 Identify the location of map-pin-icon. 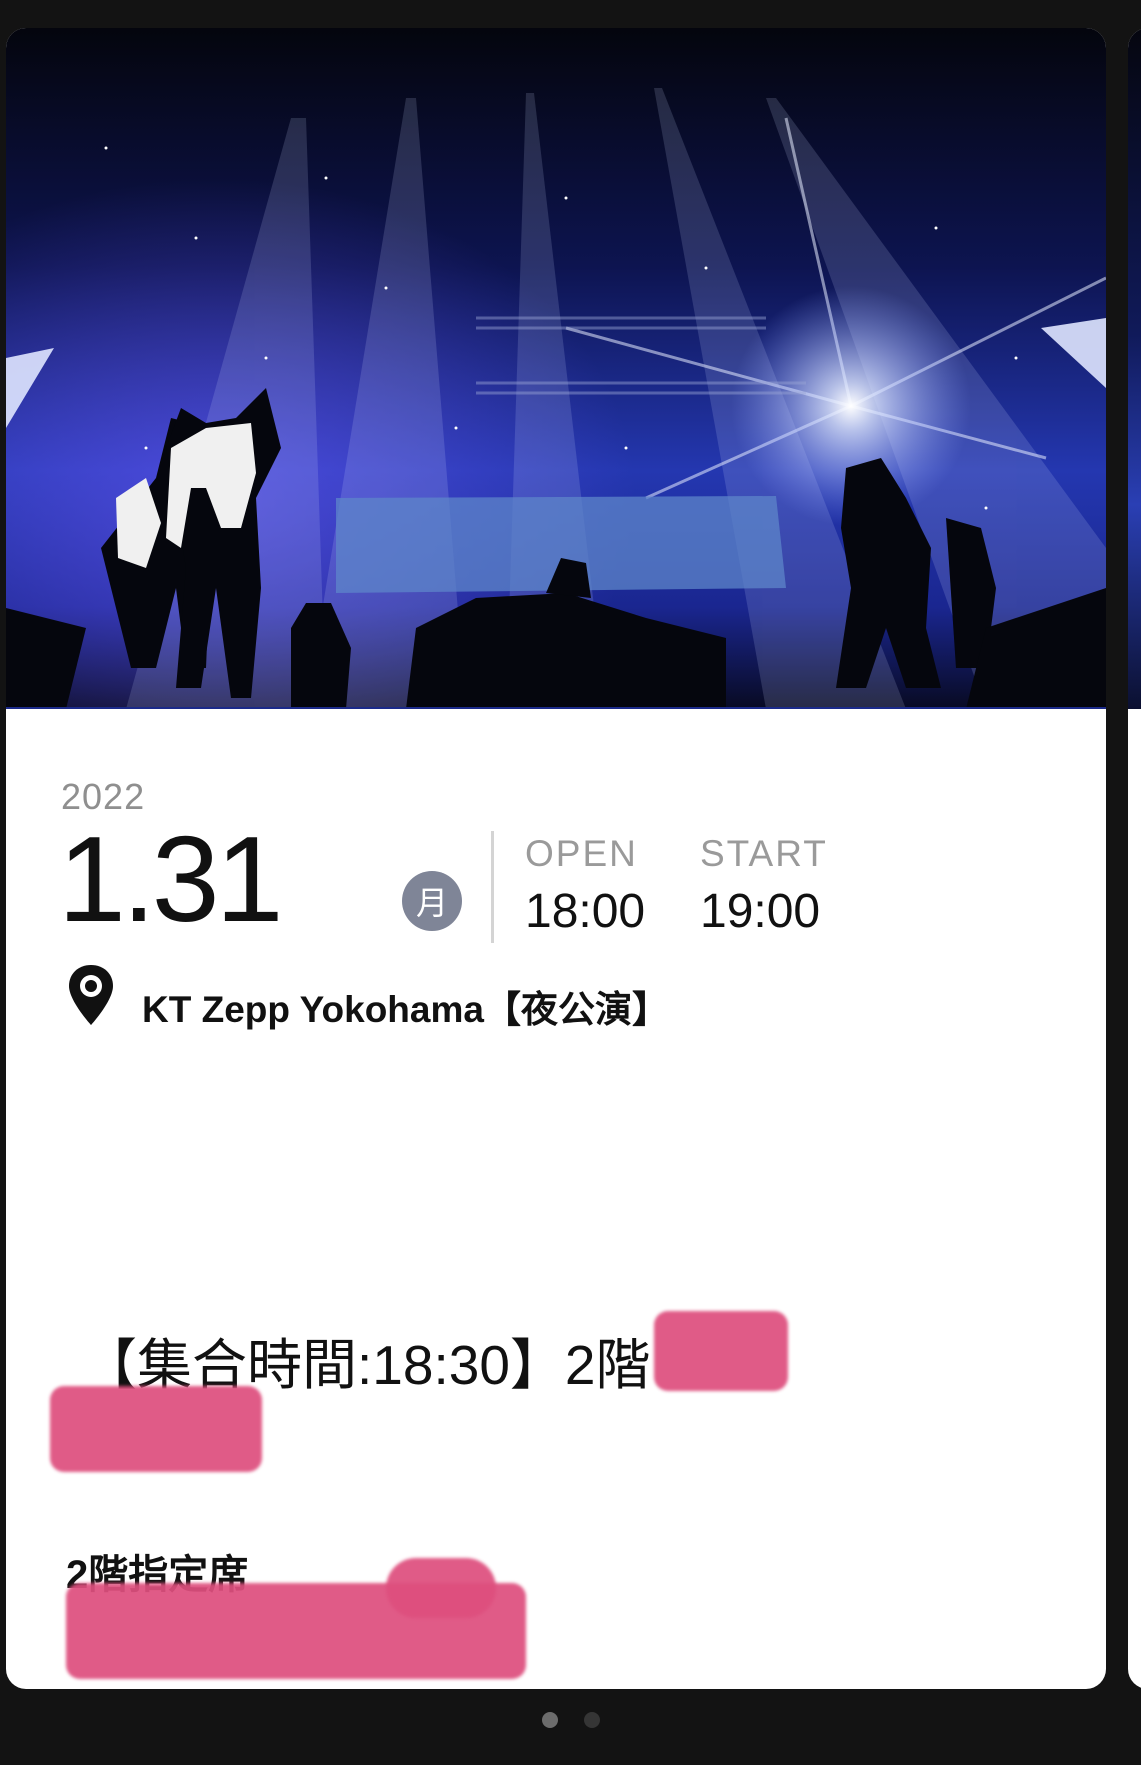
(91, 995).